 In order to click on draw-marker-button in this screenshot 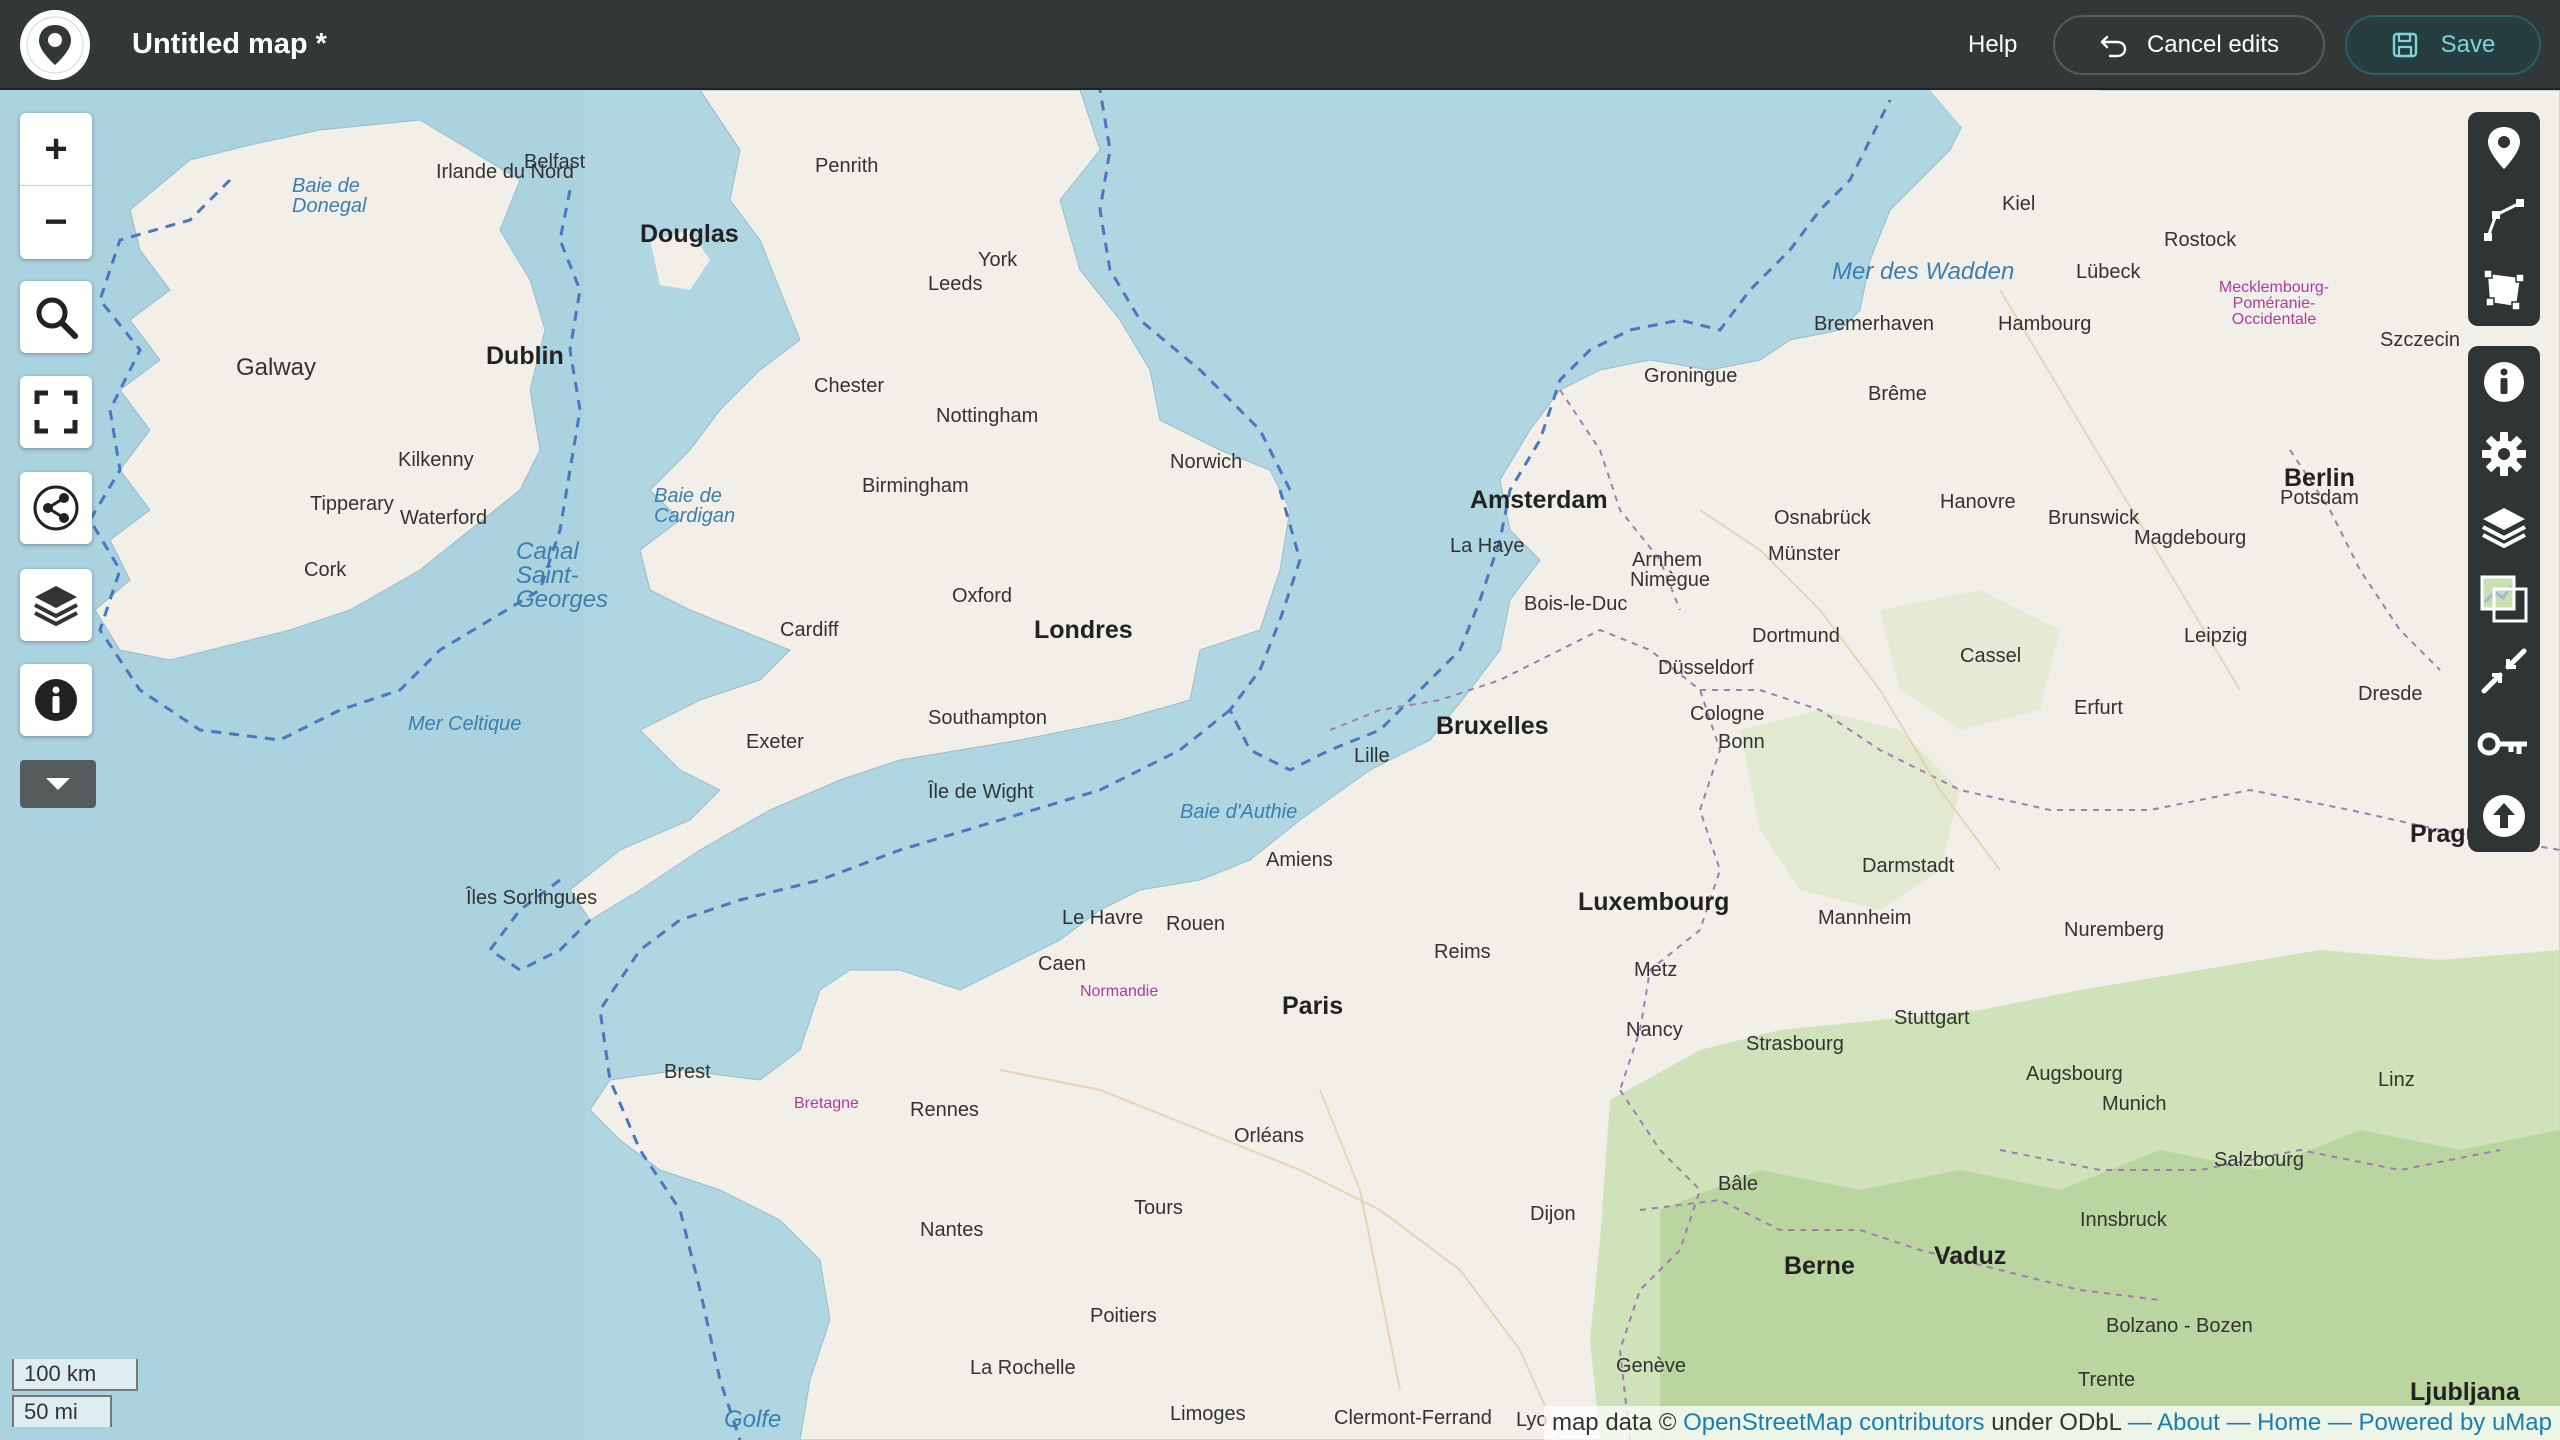, I will do `click(2504, 147)`.